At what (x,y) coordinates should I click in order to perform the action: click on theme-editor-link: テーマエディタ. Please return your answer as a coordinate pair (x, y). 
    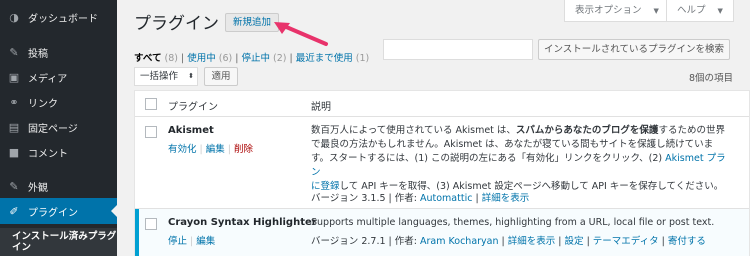
    Looking at the image, I should click on (626, 241).